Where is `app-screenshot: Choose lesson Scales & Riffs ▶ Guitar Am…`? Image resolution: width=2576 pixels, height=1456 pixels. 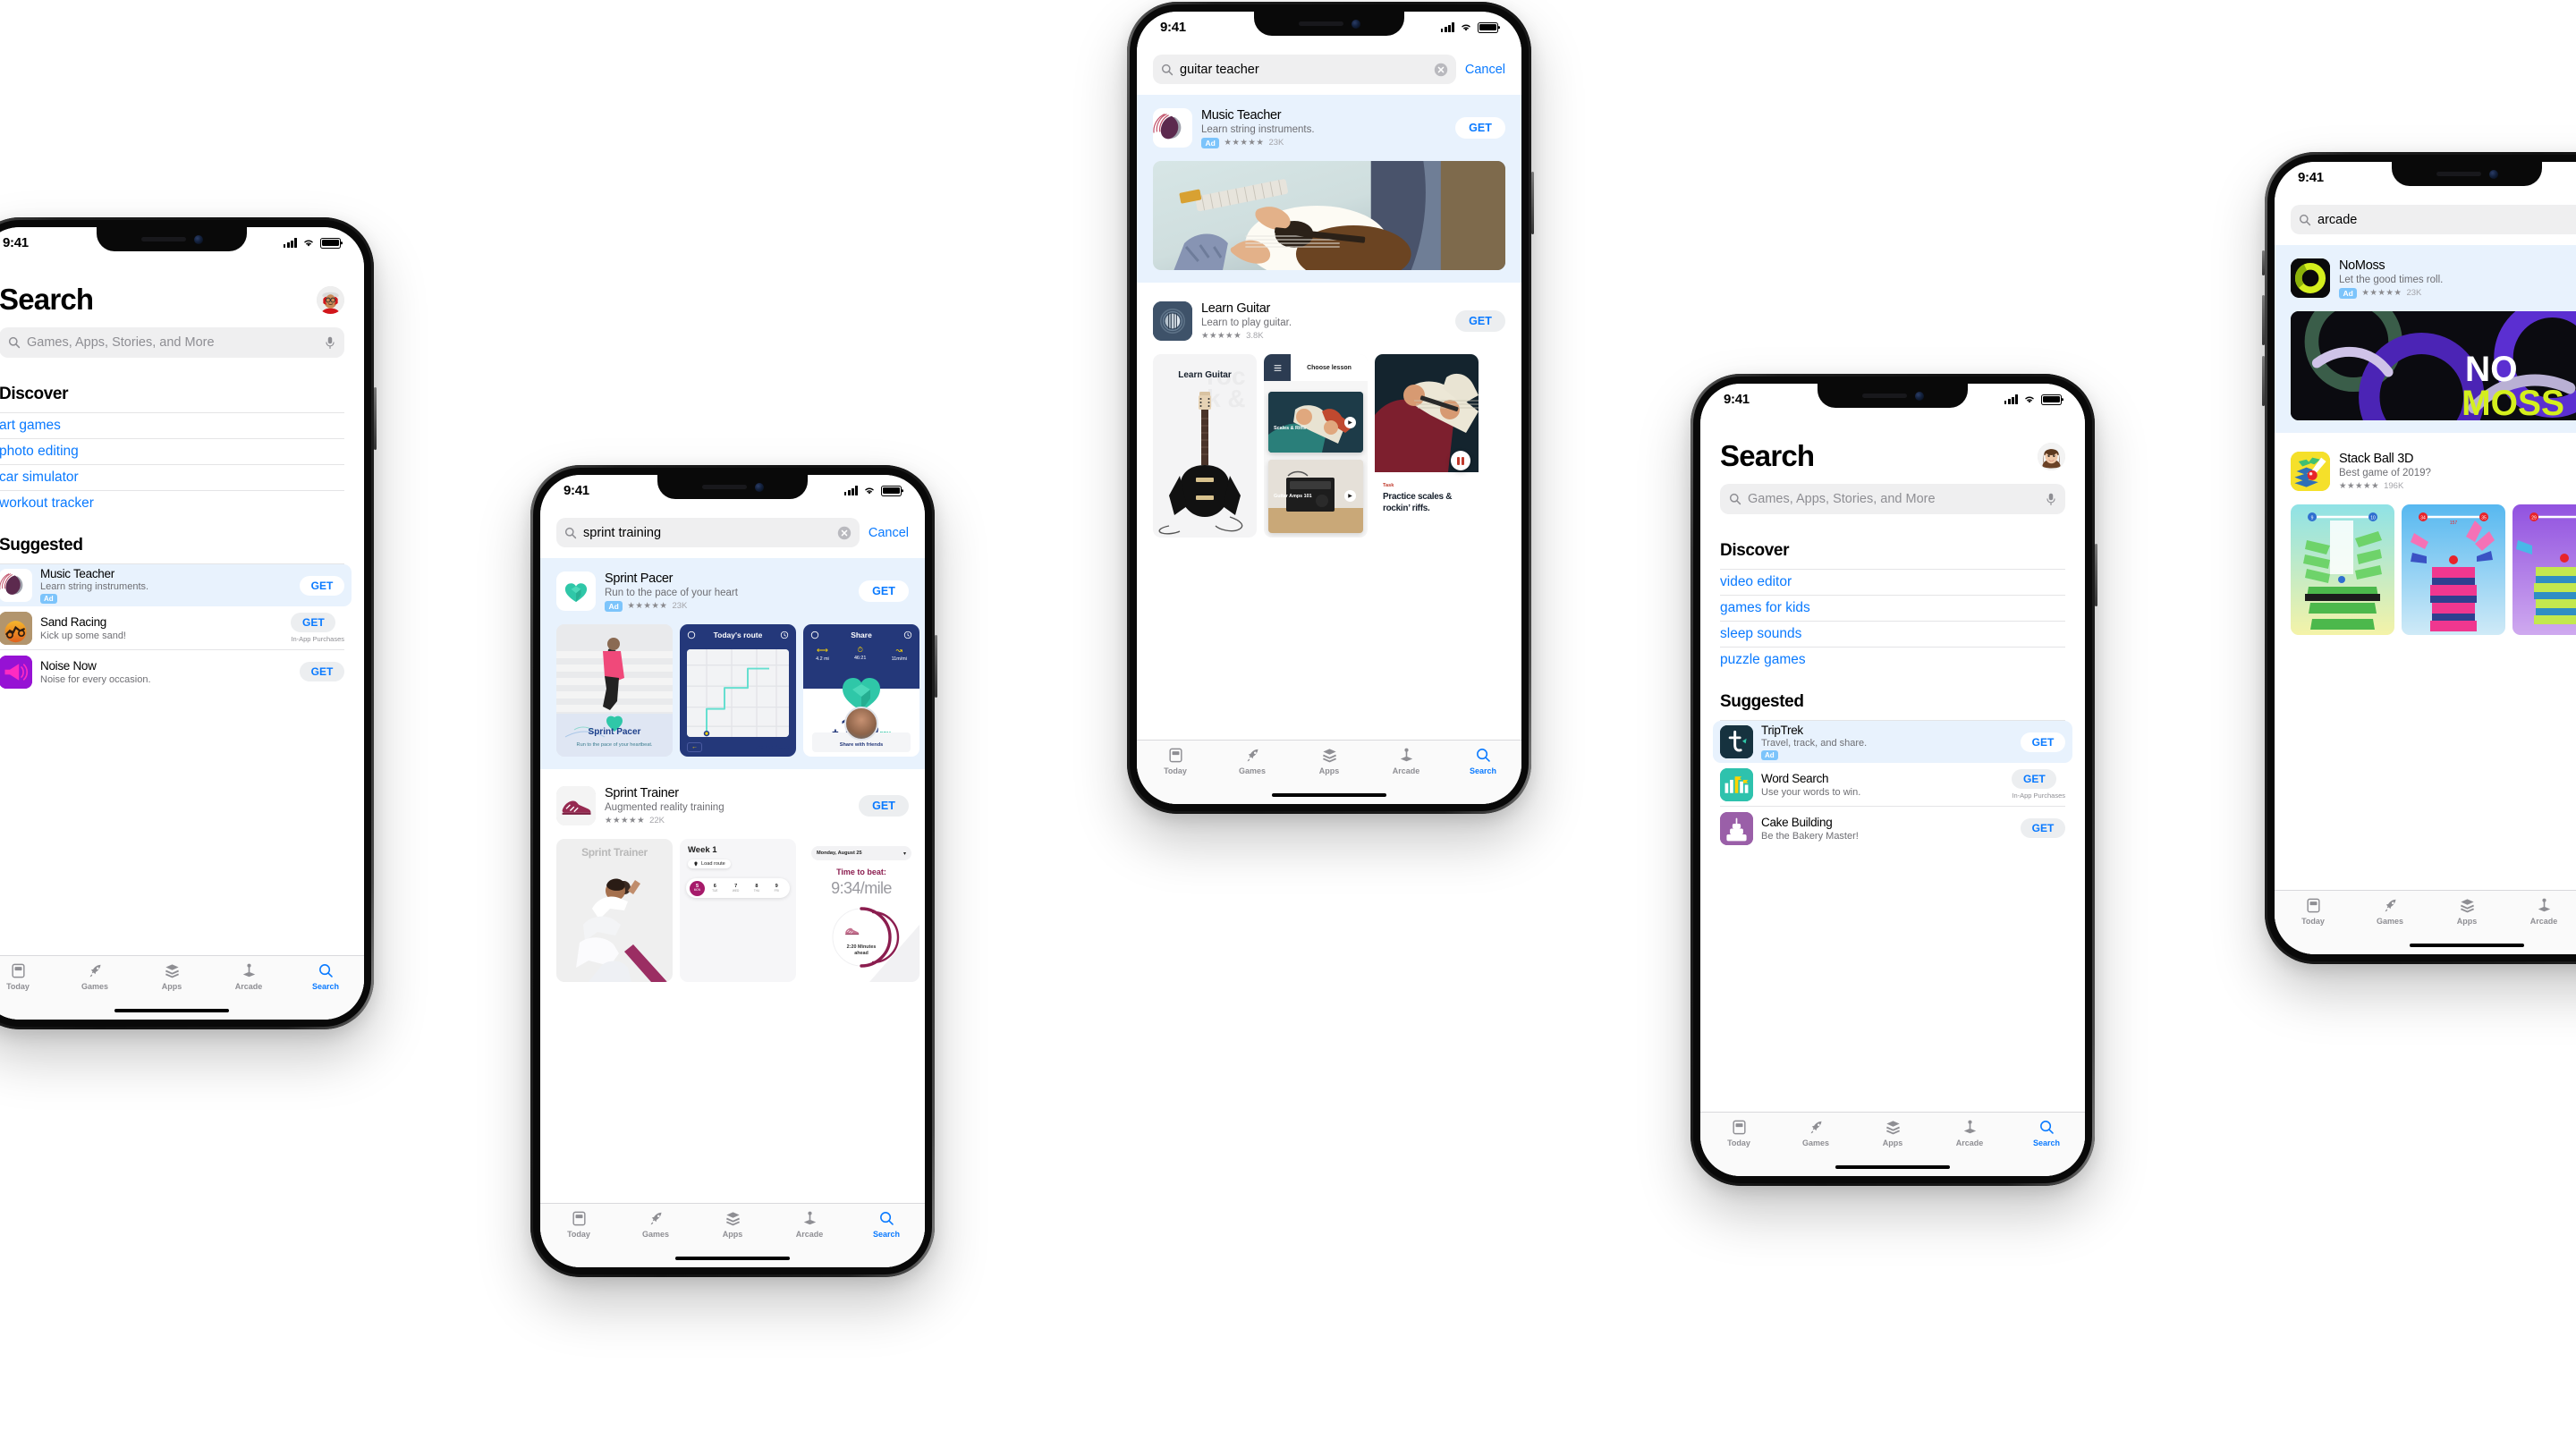
app-screenshot: Choose lesson Scales & Riffs ▶ Guitar Am… is located at coordinates (1316, 446).